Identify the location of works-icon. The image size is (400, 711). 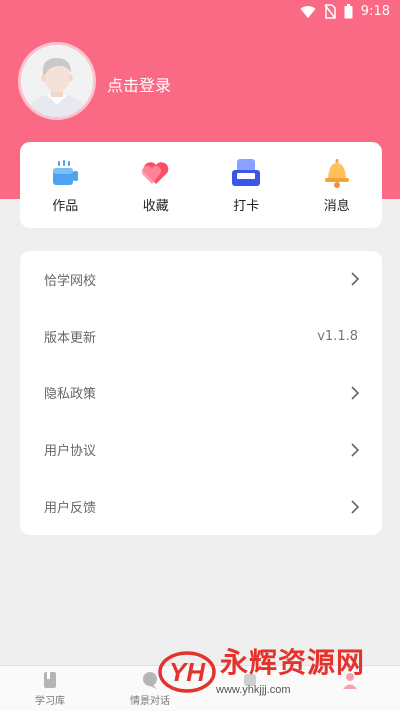
(66, 172).